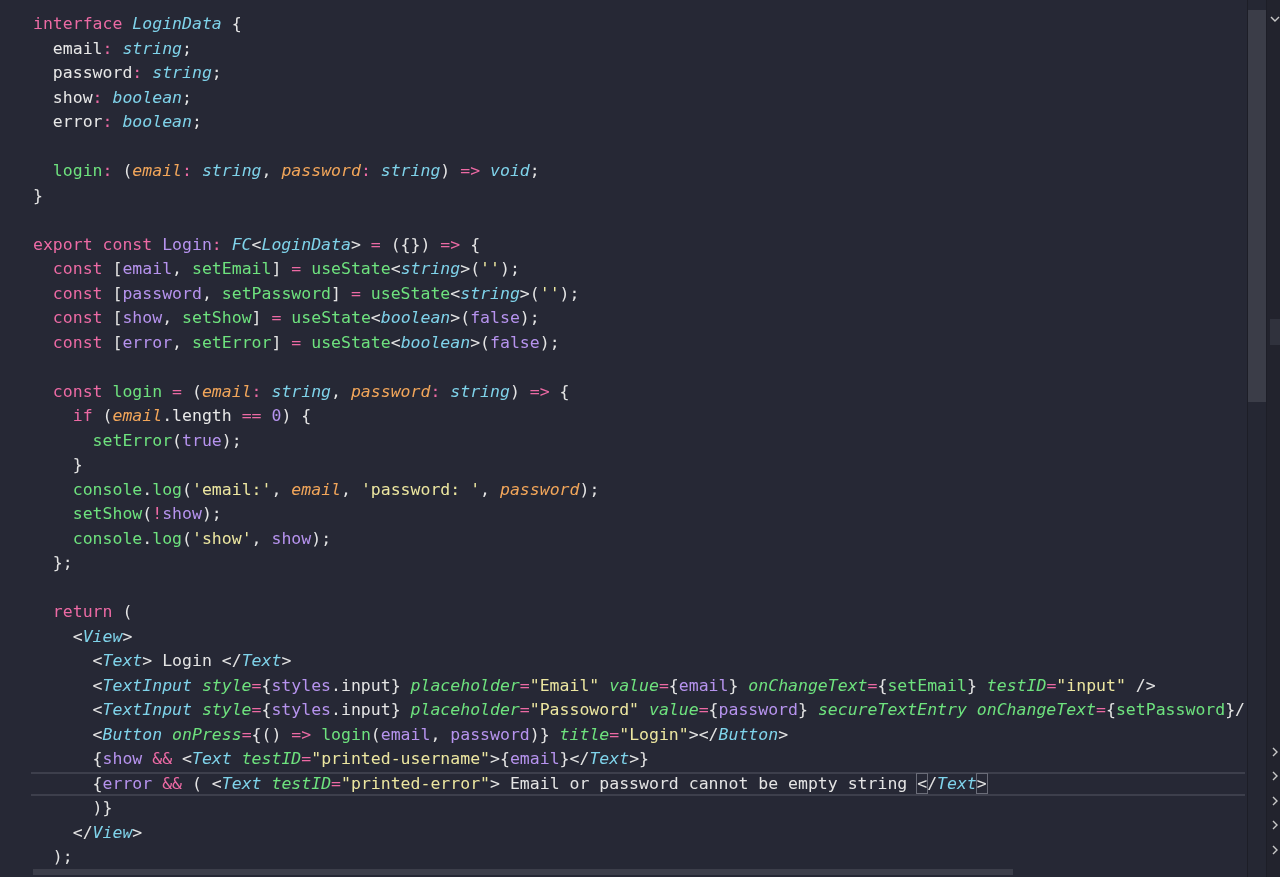  What do you see at coordinates (623, 685) in the screenshot?
I see `code-line: <TextInput style={styles.input} placeholder="Email" value={email} onChangeText={setEmail} testID="input" />` at bounding box center [623, 685].